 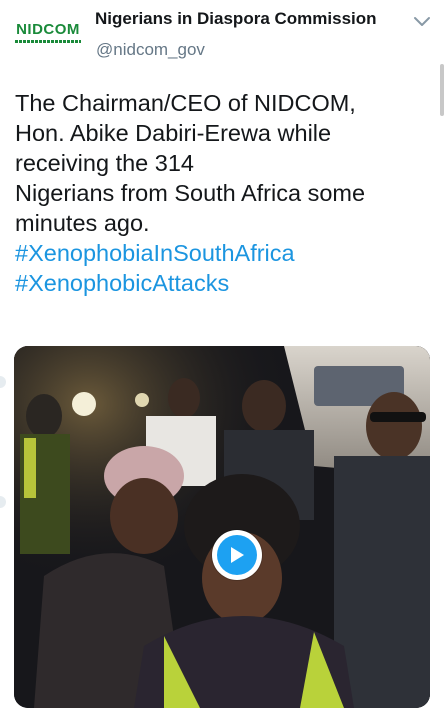 I want to click on tweet-text-line: Nigerians from South Africa some, so click(x=190, y=193).